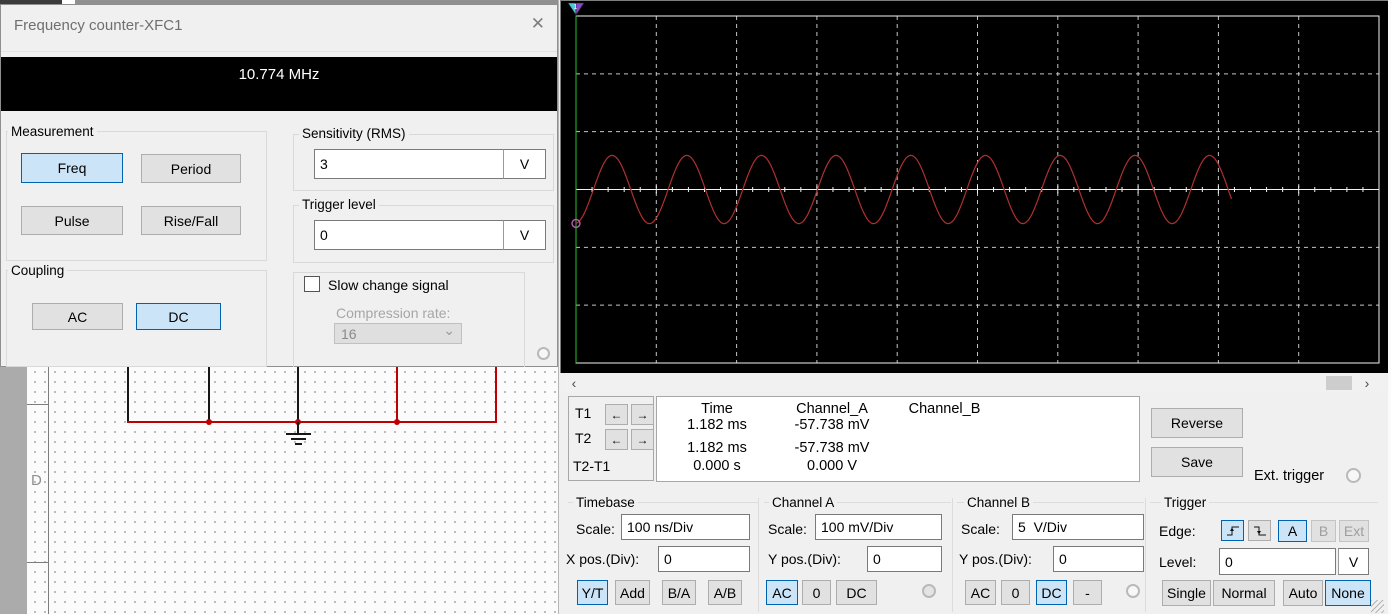 The width and height of the screenshot is (1391, 614). Describe the element at coordinates (1259, 530) in the screenshot. I see `falling-edge-icon` at that location.